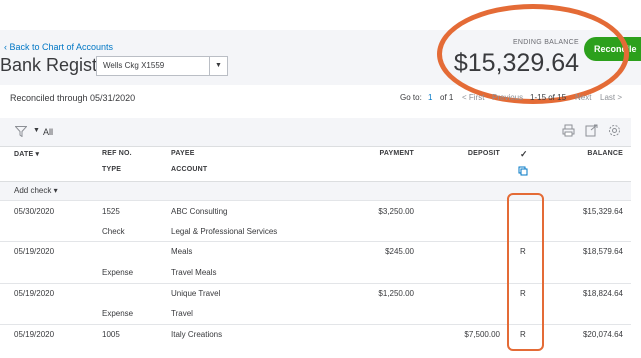 Image resolution: width=641 pixels, height=358 pixels. Describe the element at coordinates (583, 97) in the screenshot. I see `next-page-link: Next` at that location.